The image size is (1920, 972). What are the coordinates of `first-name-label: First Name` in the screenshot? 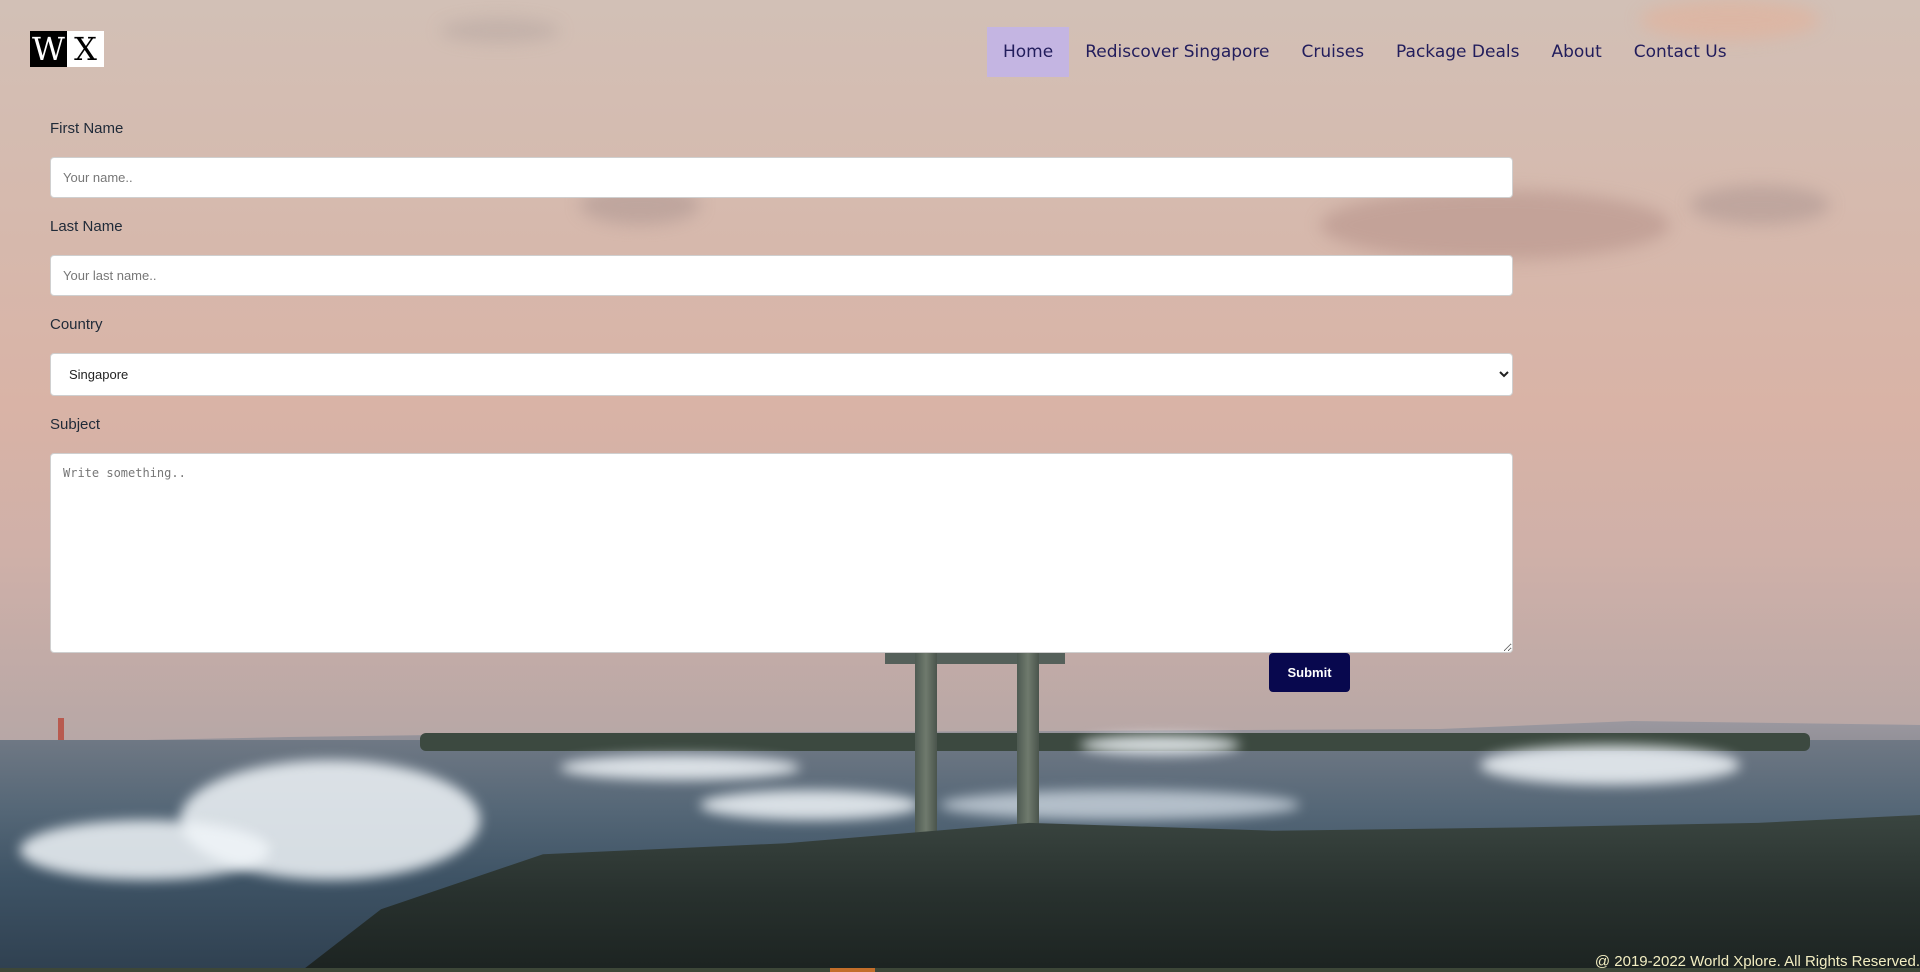 It's located at (87, 128).